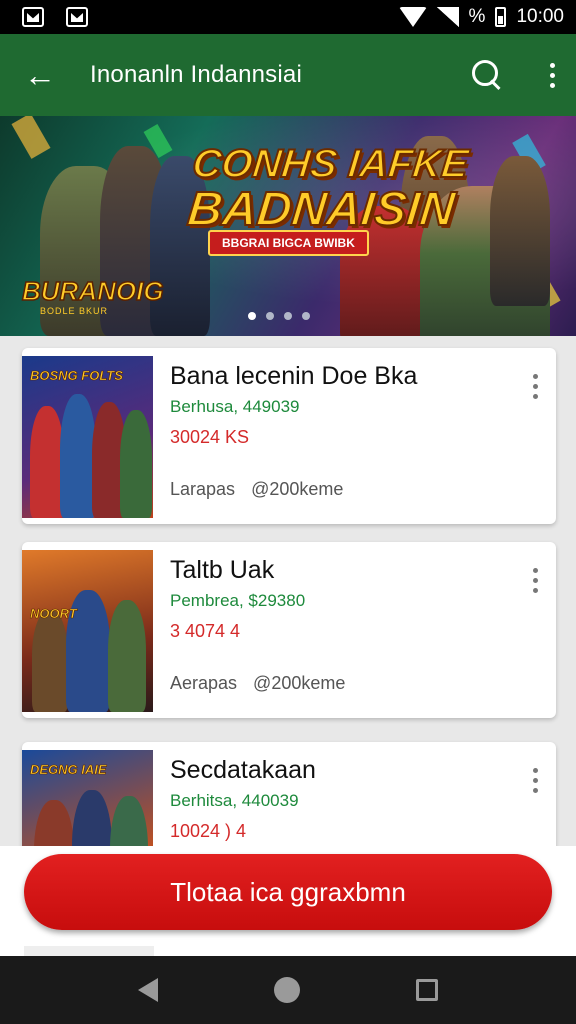  Describe the element at coordinates (288, 243) in the screenshot. I see `banner-subtag: BBGRAI BIGCA BWIBK` at that location.